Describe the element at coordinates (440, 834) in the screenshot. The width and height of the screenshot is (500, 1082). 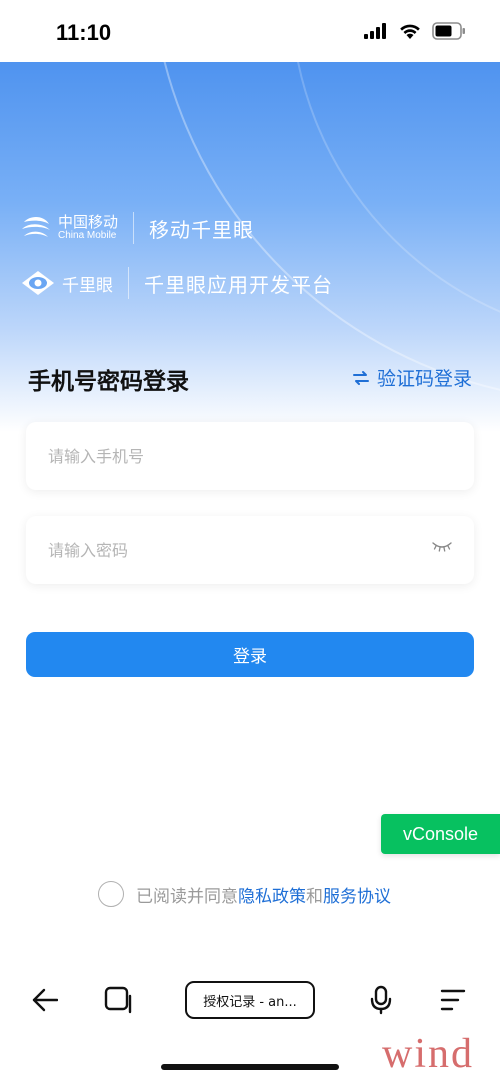
I see `vconsole-button: vConsole` at that location.